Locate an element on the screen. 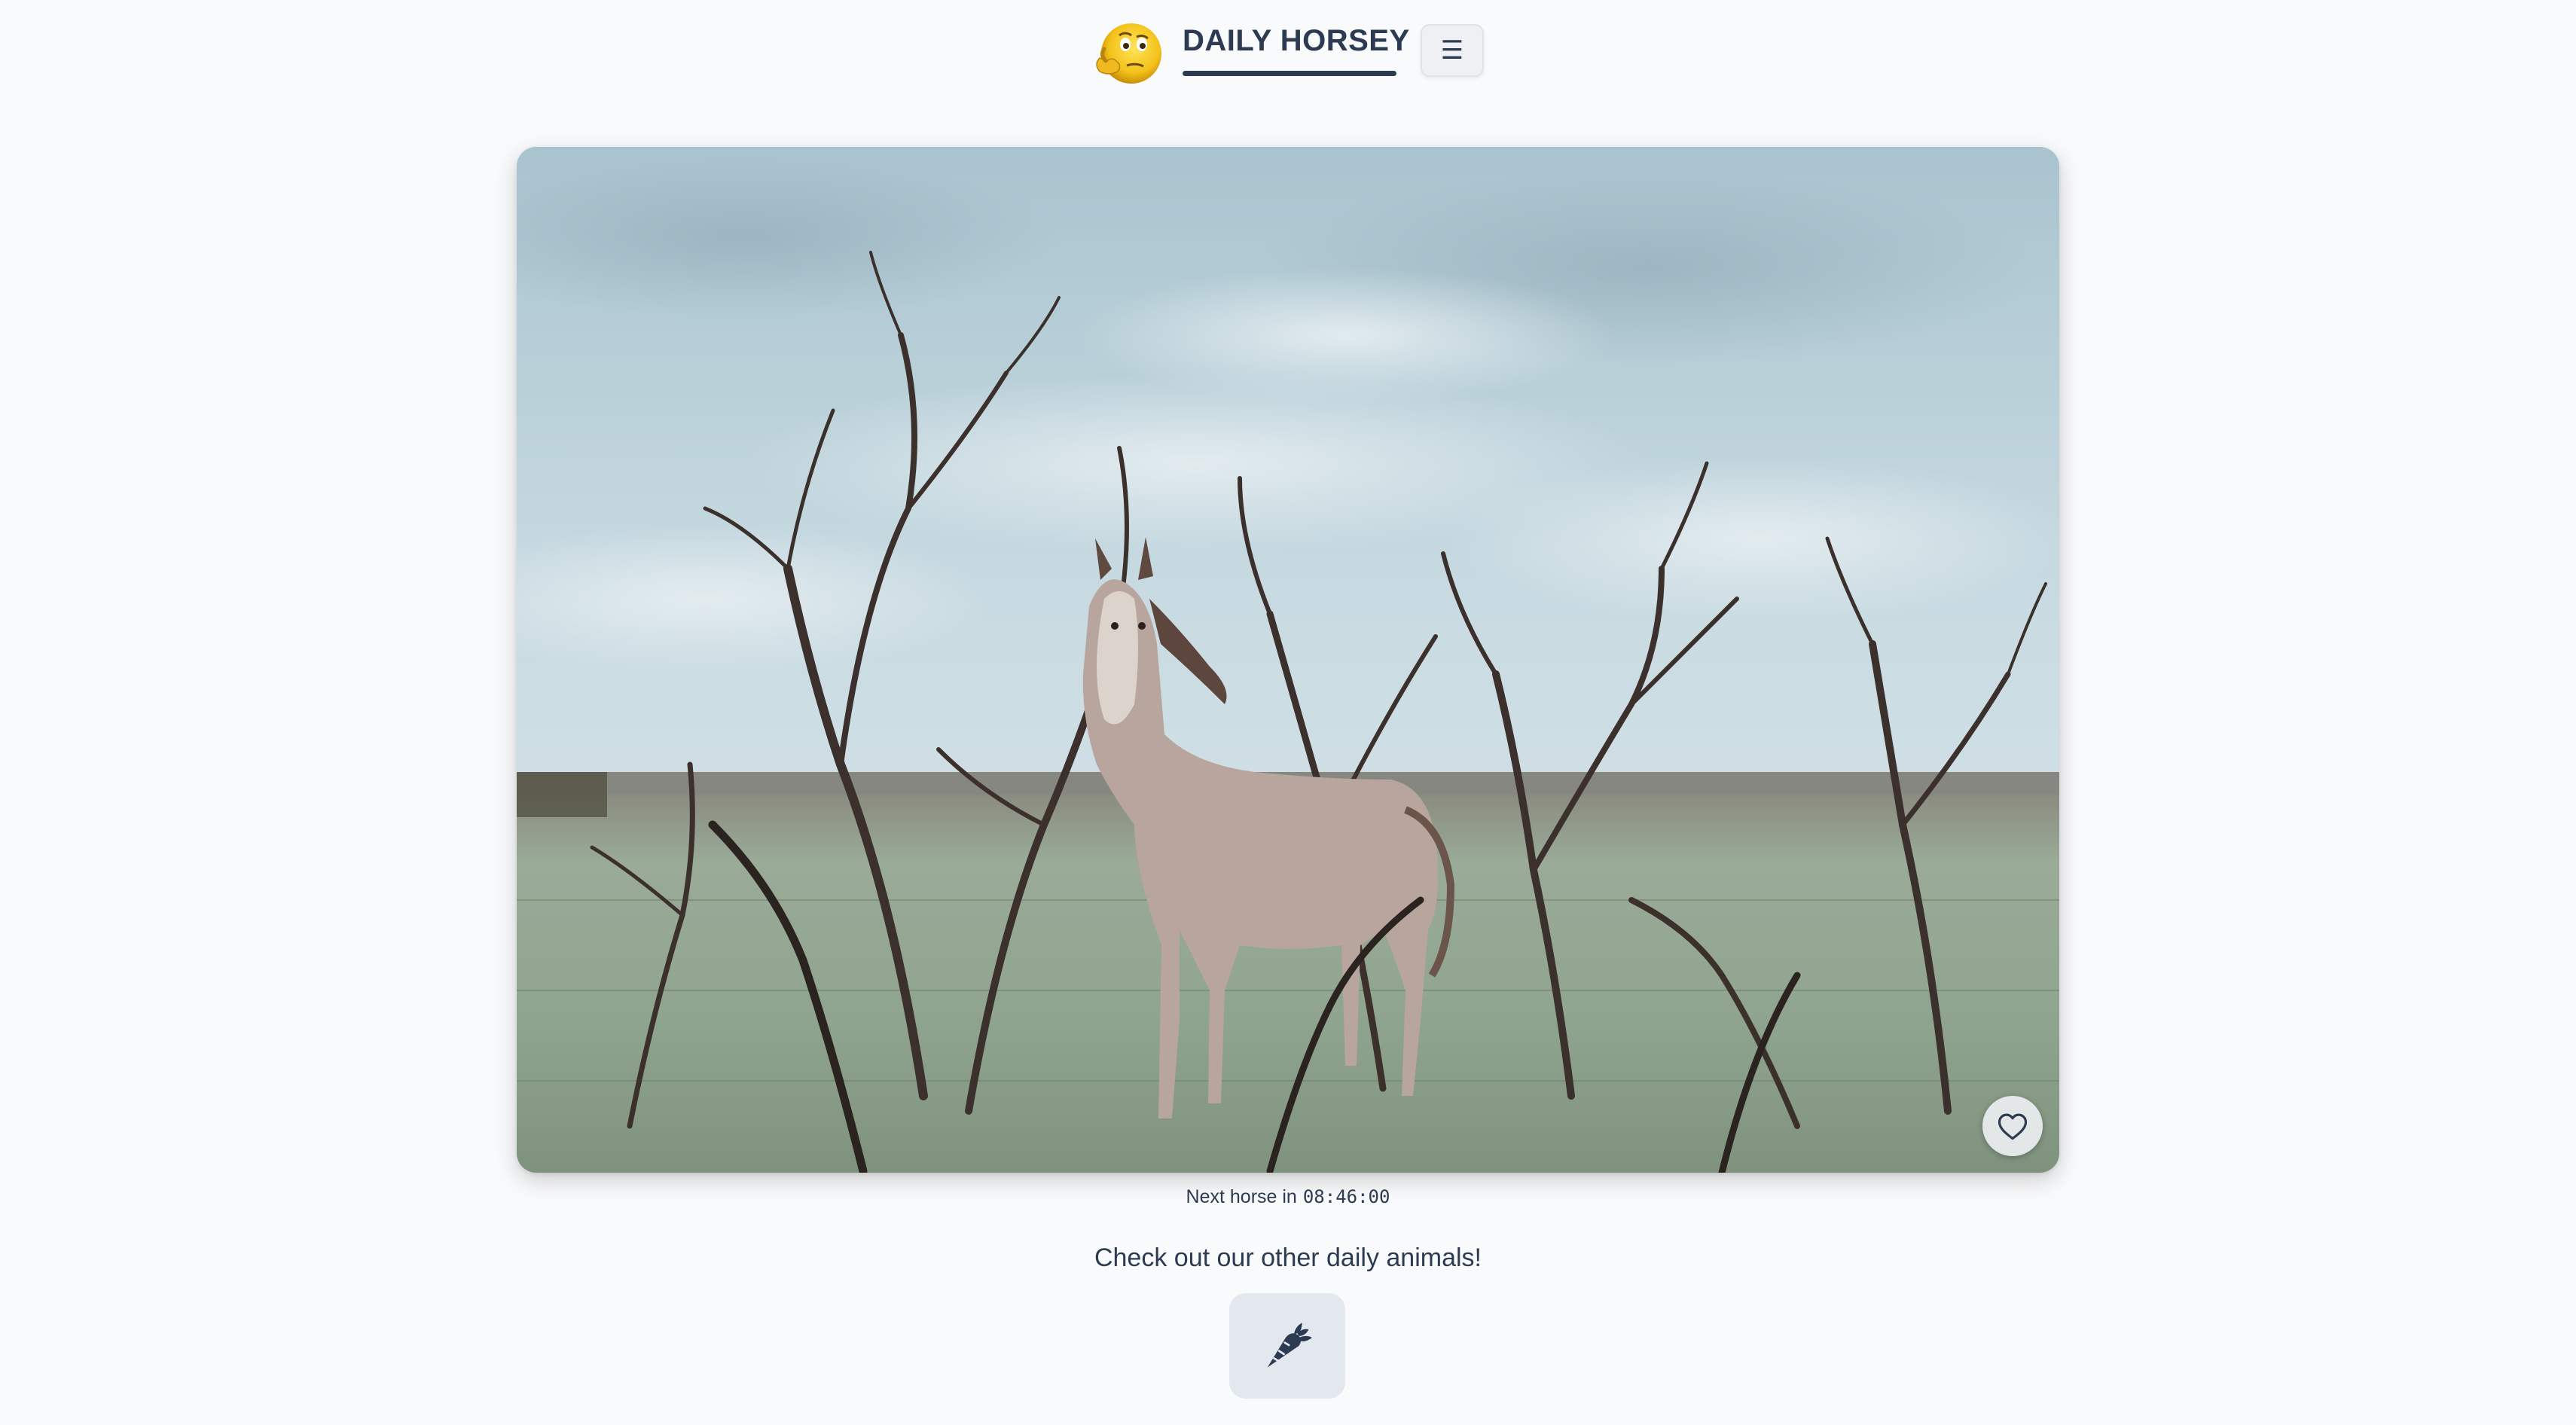  menu-button: ☰ is located at coordinates (1453, 51).